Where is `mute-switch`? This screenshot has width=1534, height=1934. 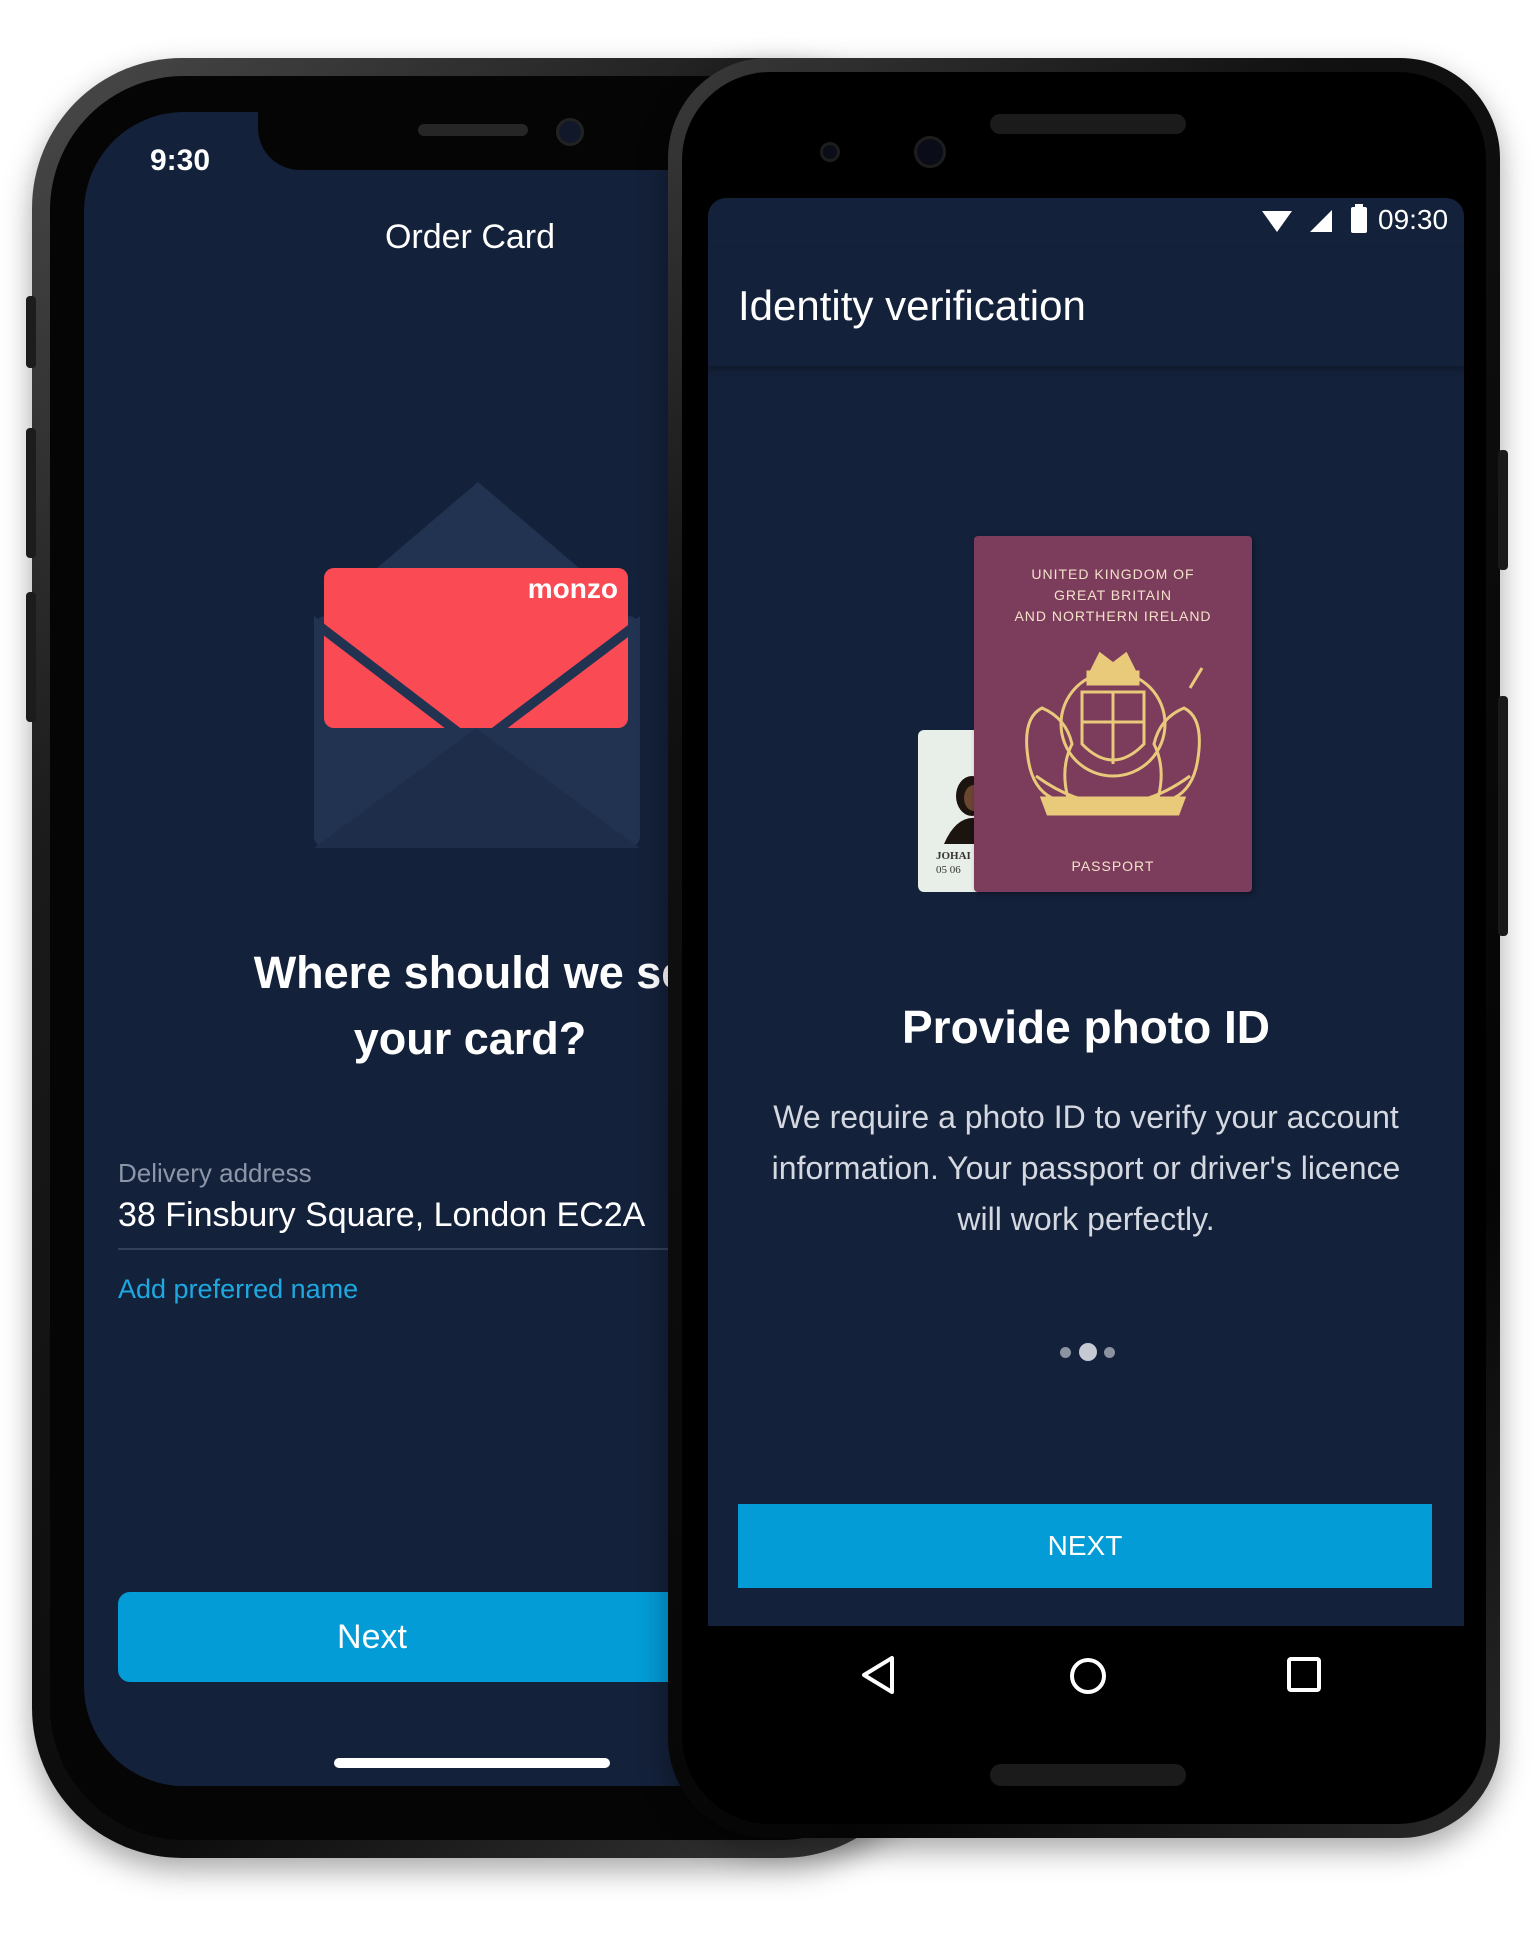 mute-switch is located at coordinates (31, 332).